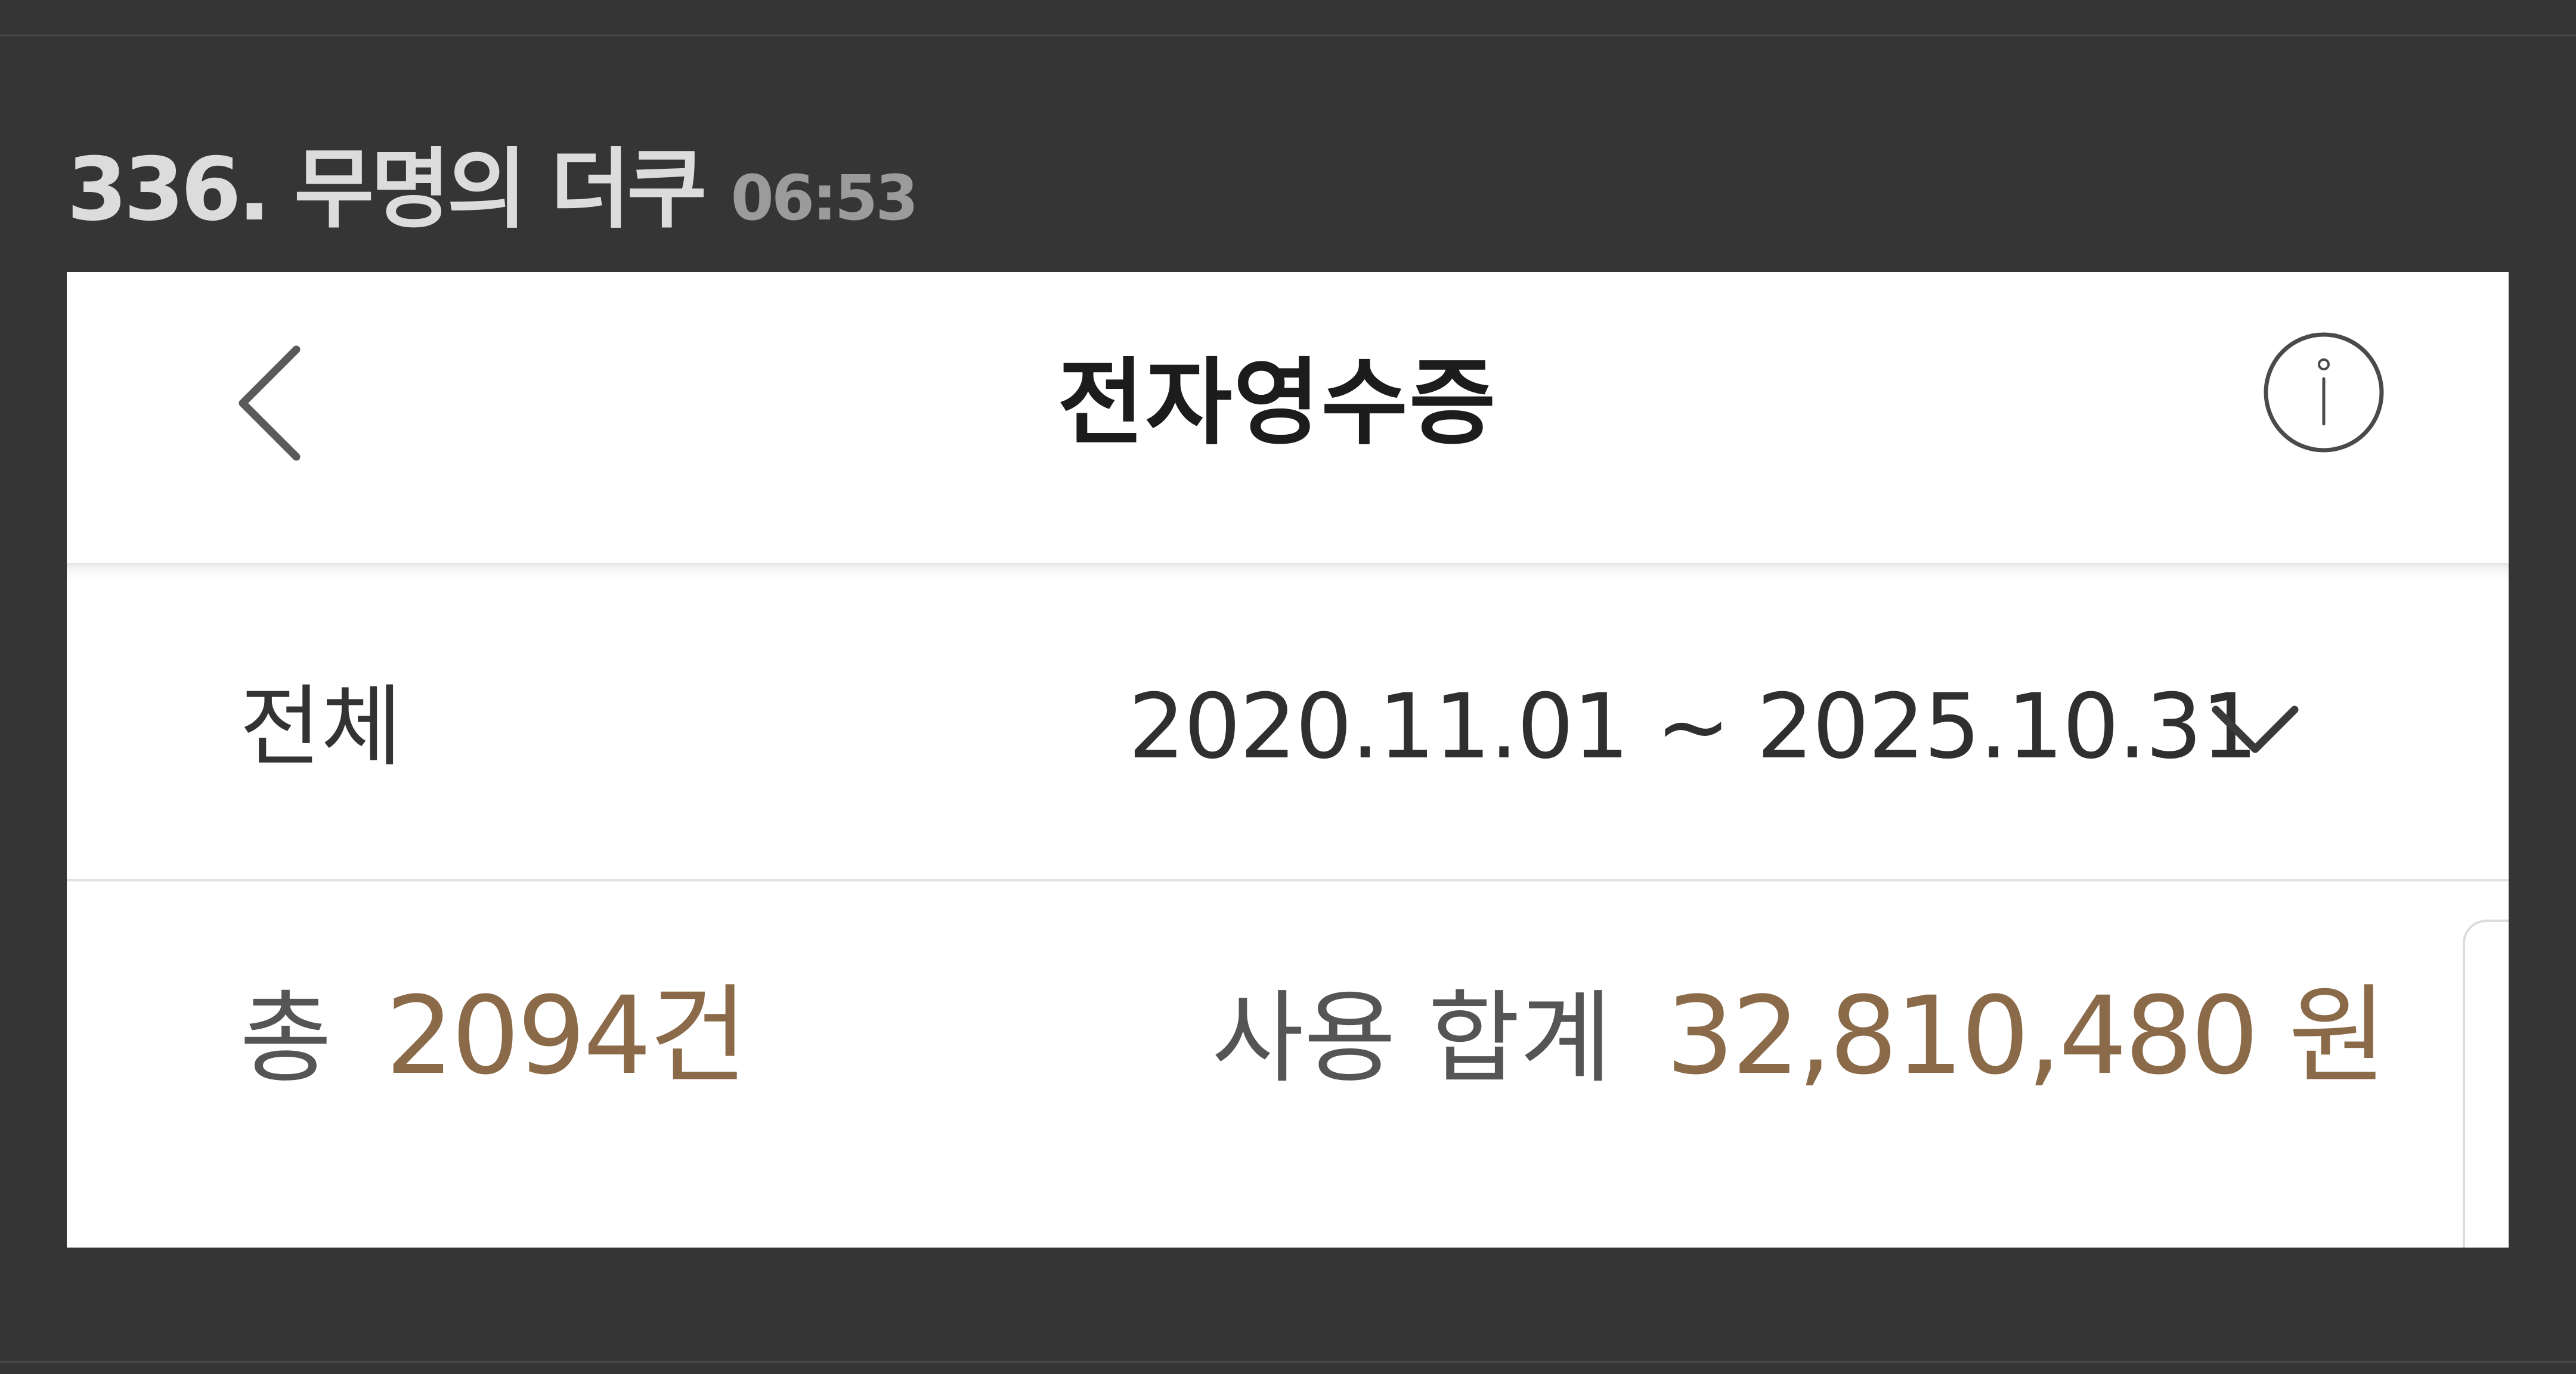  I want to click on total-value: 32,810,480 원, so click(2026, 1036).